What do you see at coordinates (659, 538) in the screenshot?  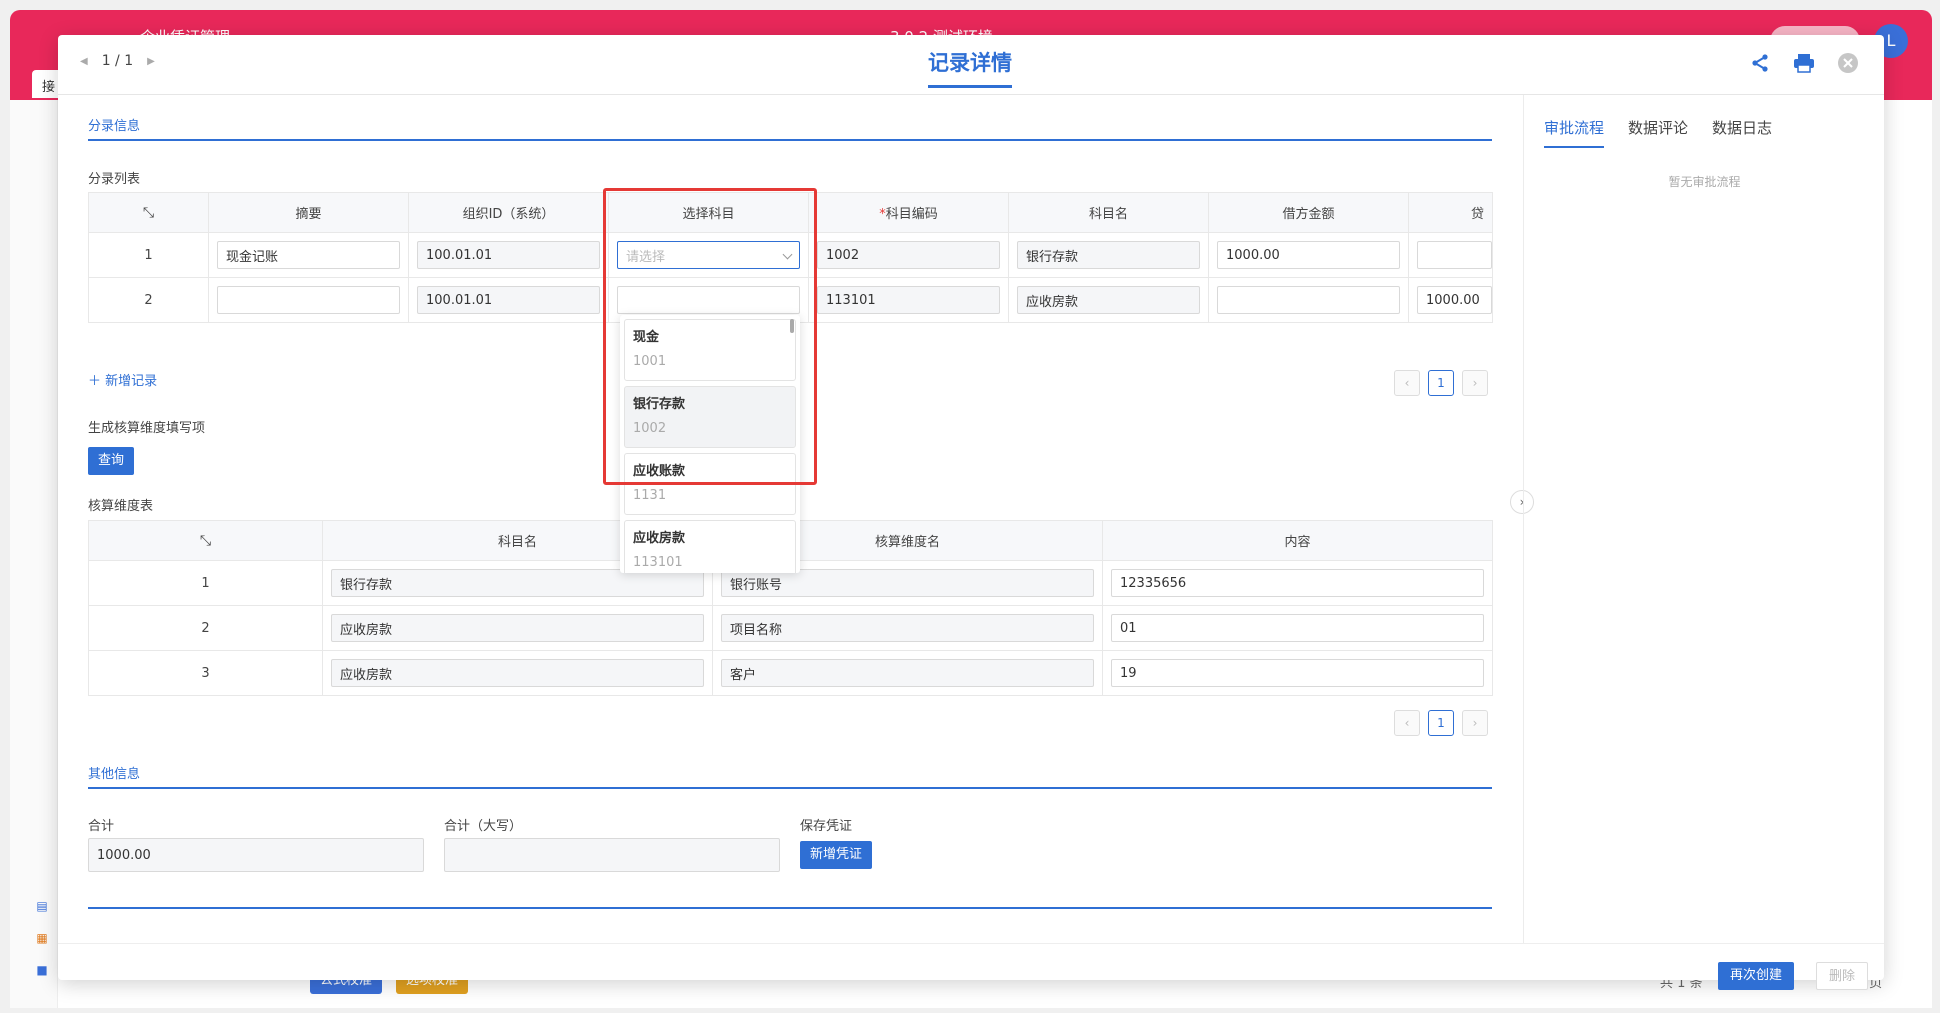 I see `option-name: 应收房款` at bounding box center [659, 538].